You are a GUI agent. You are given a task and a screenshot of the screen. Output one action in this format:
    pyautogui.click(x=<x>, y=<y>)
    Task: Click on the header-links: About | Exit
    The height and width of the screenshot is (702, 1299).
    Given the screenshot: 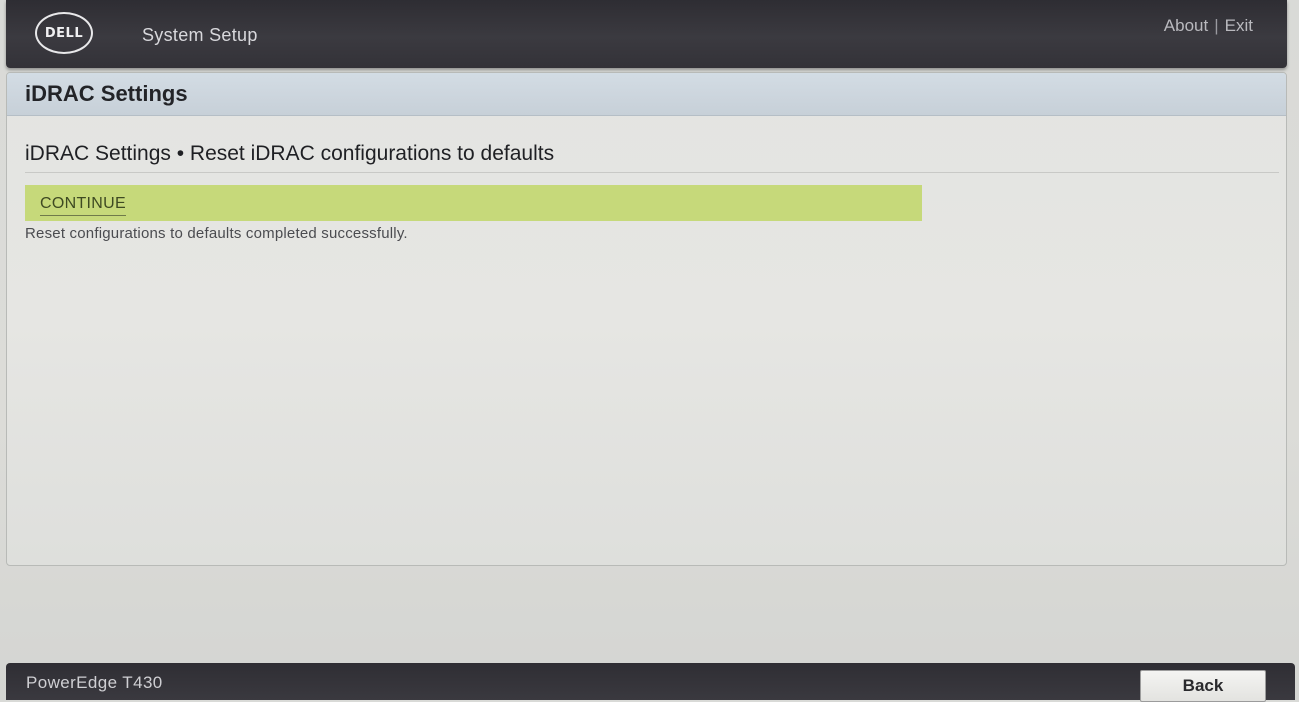 What is the action you would take?
    pyautogui.click(x=1208, y=26)
    